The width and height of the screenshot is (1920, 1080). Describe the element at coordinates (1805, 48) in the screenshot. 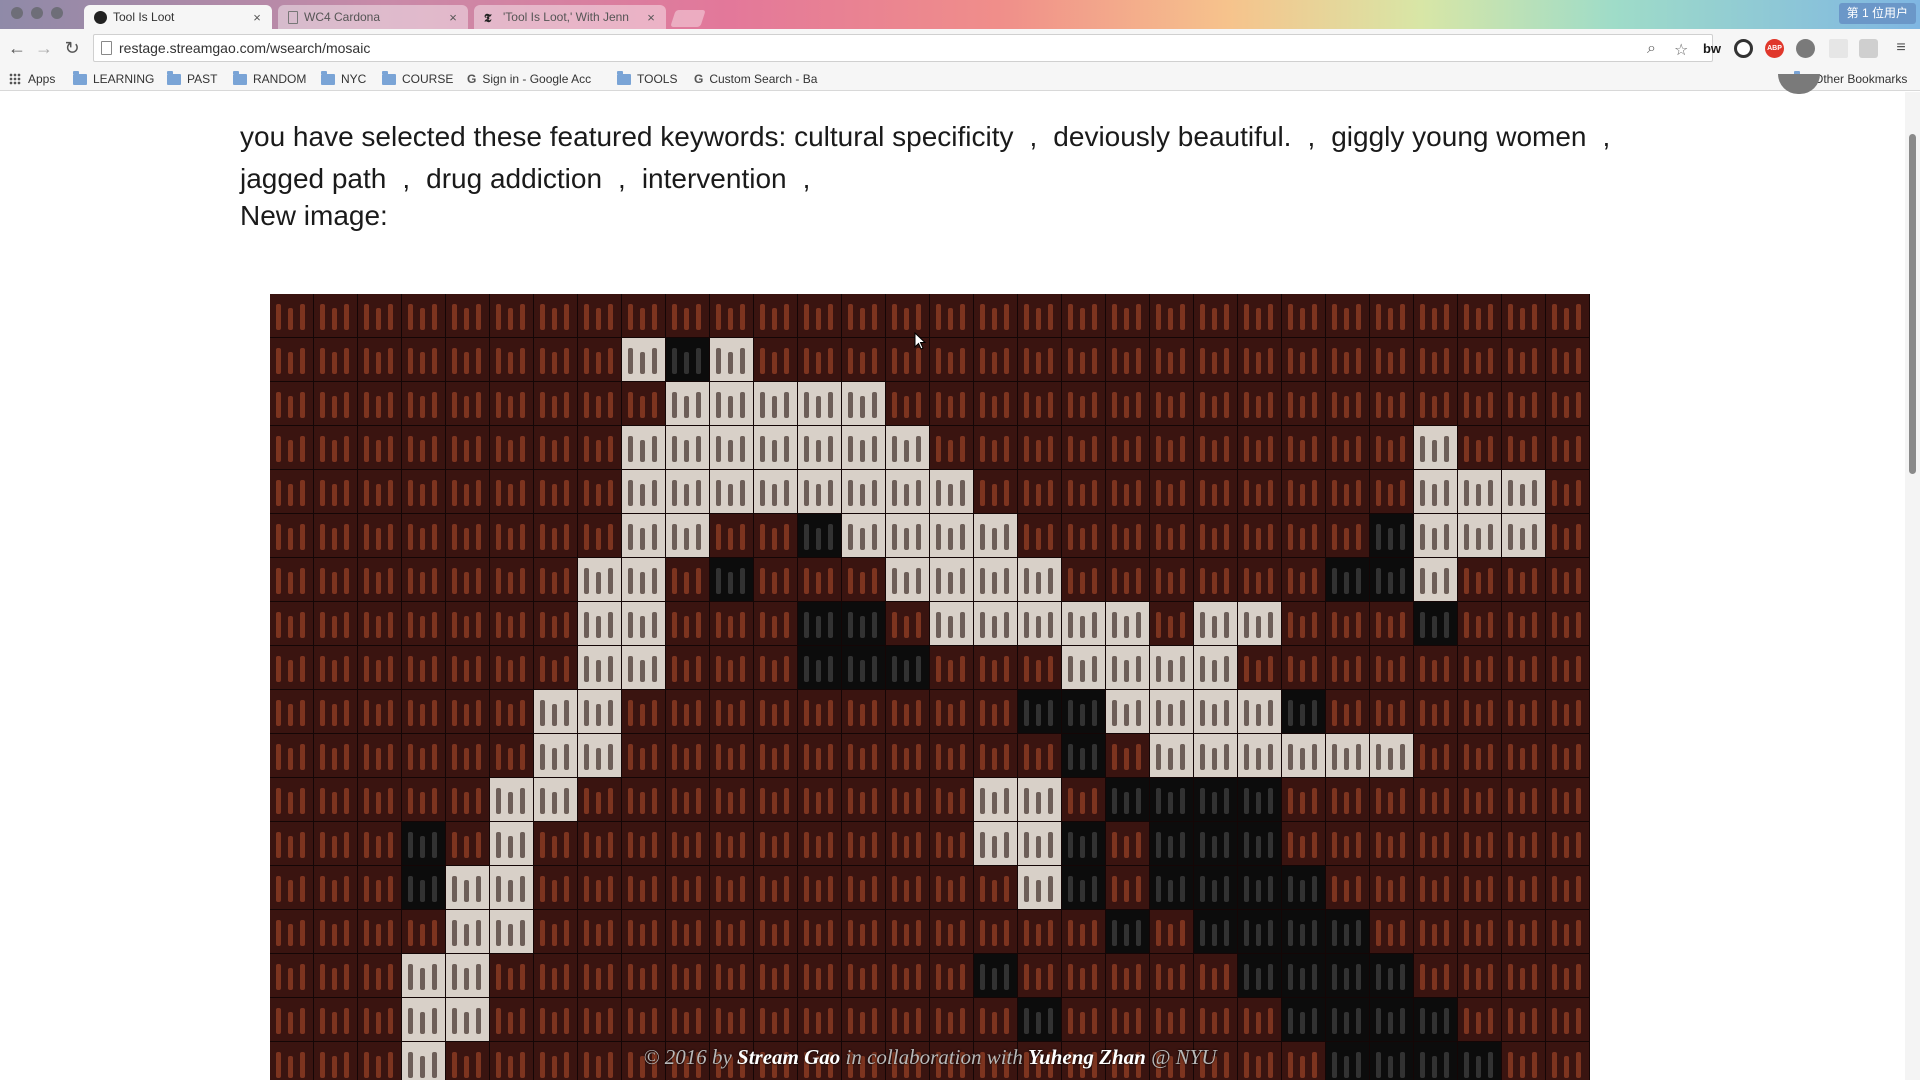

I see `extension-gear-icon` at that location.